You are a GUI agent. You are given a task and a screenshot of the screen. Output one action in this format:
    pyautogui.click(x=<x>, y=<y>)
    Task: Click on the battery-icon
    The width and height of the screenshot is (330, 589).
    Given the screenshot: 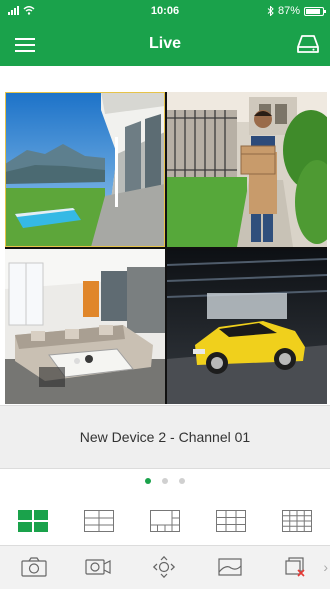 What is the action you would take?
    pyautogui.click(x=315, y=11)
    